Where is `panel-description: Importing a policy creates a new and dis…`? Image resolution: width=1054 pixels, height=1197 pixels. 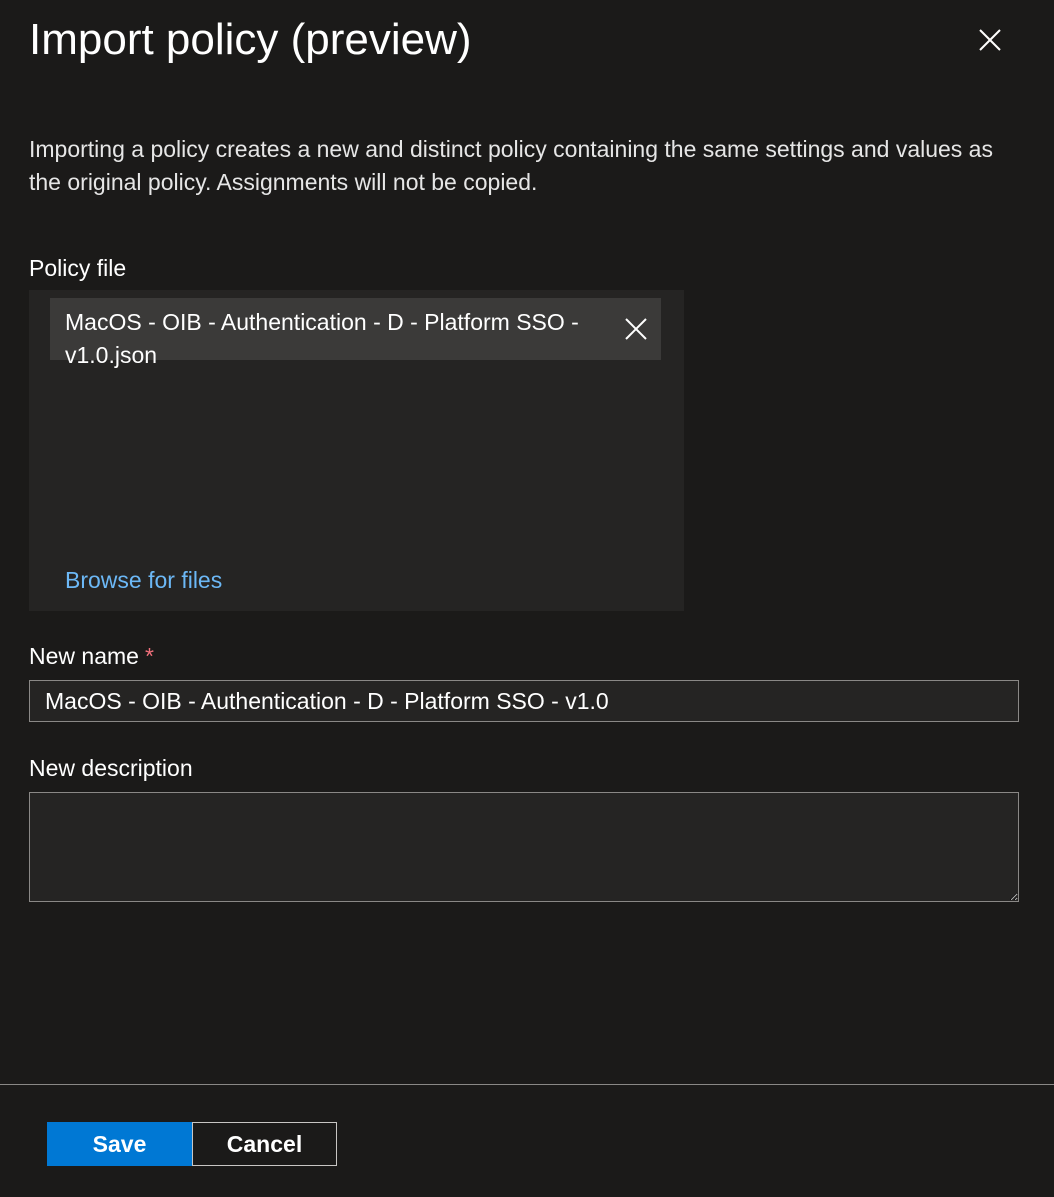
panel-description: Importing a policy creates a new and dis… is located at coordinates (511, 165).